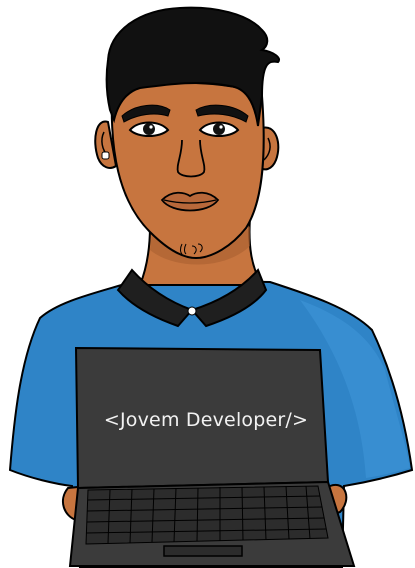 This screenshot has width=415, height=568. What do you see at coordinates (207, 515) in the screenshot?
I see `laptop-keyboard` at bounding box center [207, 515].